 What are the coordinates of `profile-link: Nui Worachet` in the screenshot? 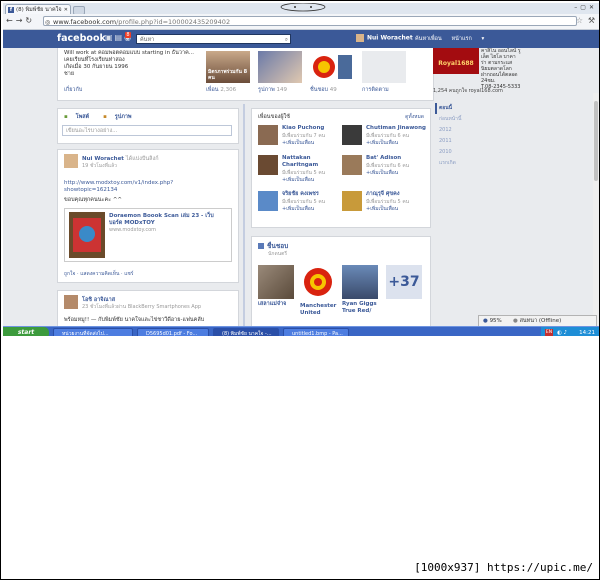 It's located at (384, 38).